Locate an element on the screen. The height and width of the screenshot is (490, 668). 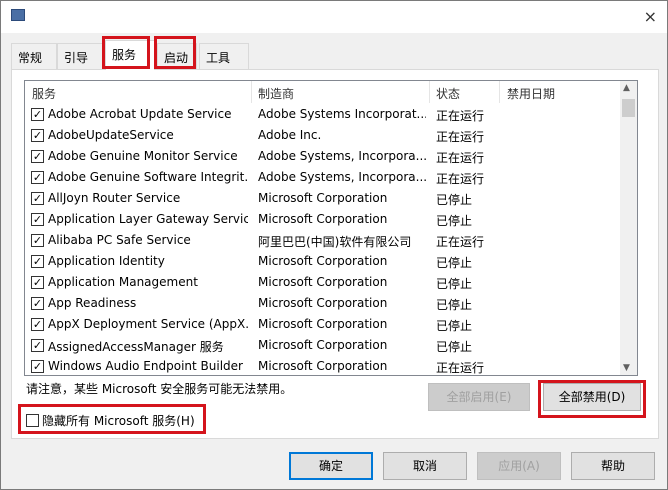
column-disabled-date: 禁用日期 is located at coordinates (531, 93).